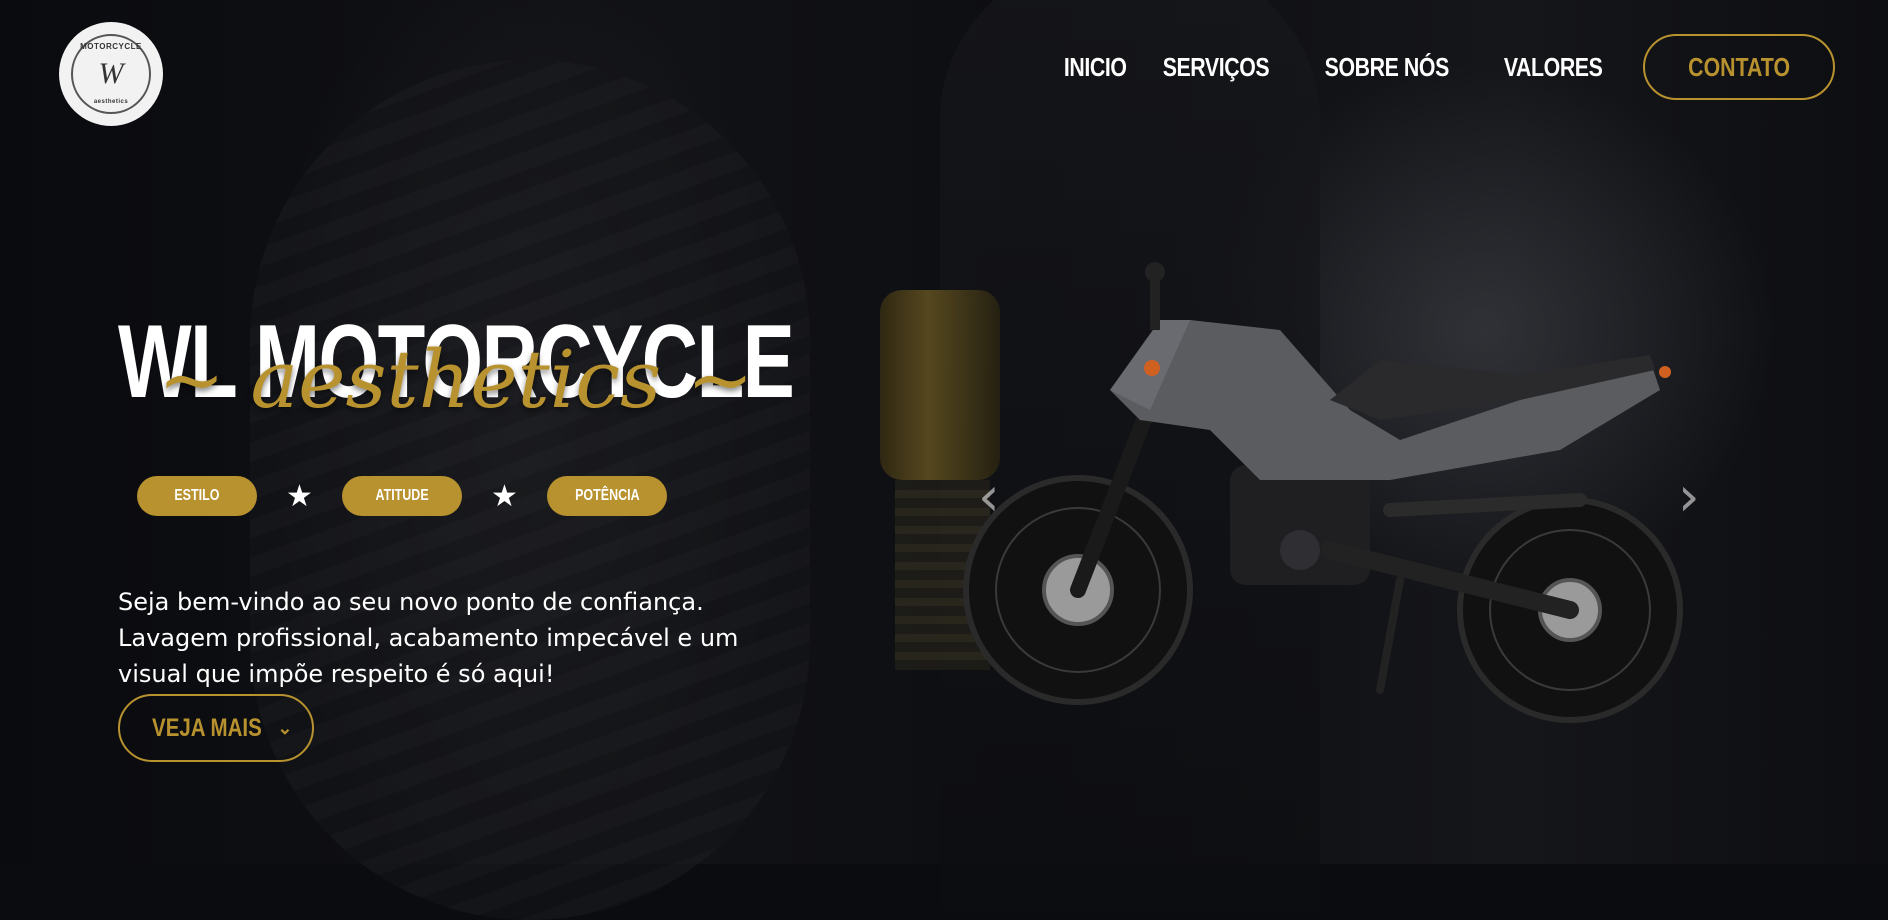 Image resolution: width=1888 pixels, height=920 pixels. I want to click on contact-button-label: CONTATO, so click(1739, 66).